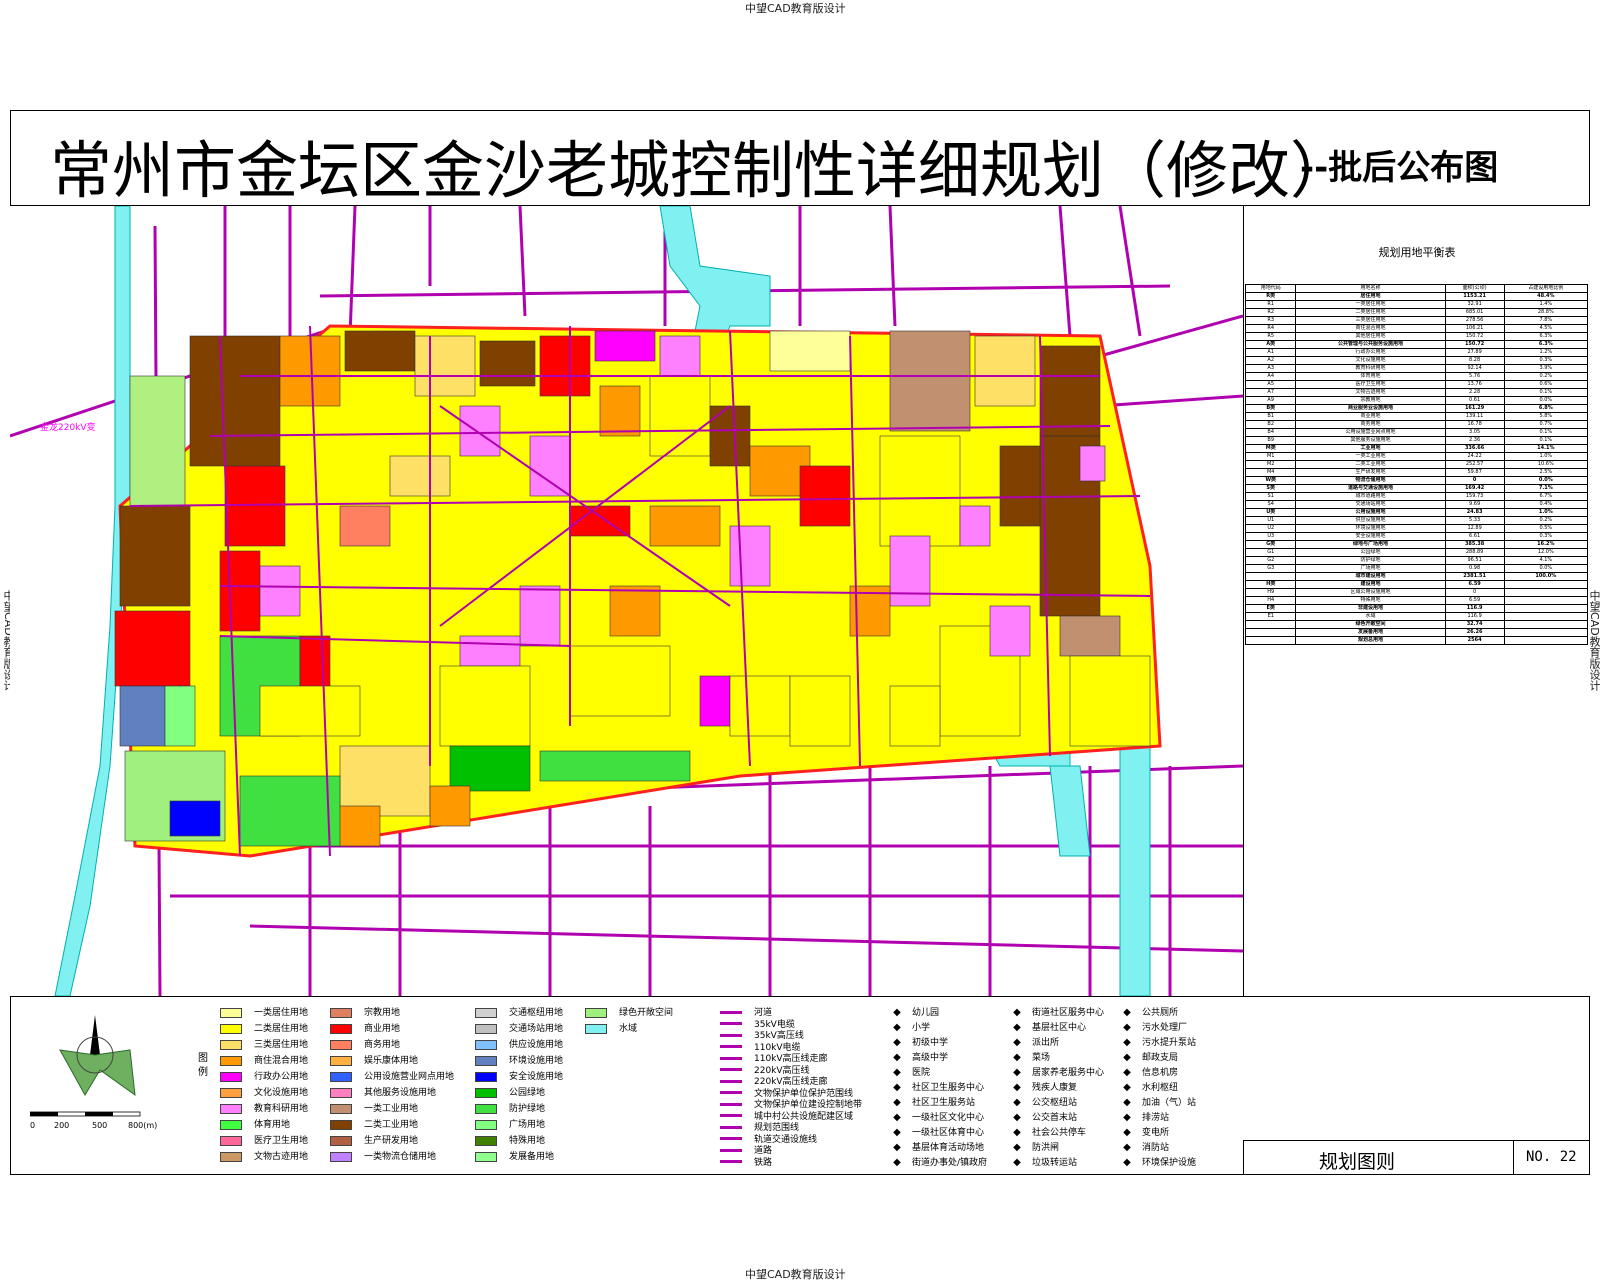  What do you see at coordinates (264, 1059) in the screenshot?
I see `legend-item: 商住混合用地` at bounding box center [264, 1059].